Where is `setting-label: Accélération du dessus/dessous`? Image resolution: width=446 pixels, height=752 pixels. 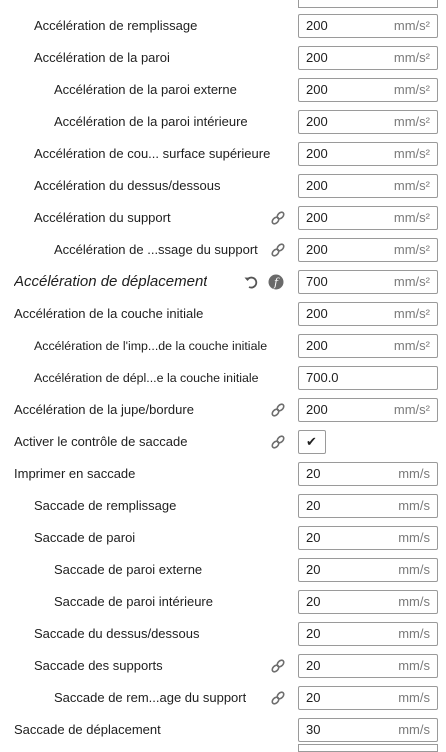
setting-label: Accélération du dessus/dessous is located at coordinates (127, 185).